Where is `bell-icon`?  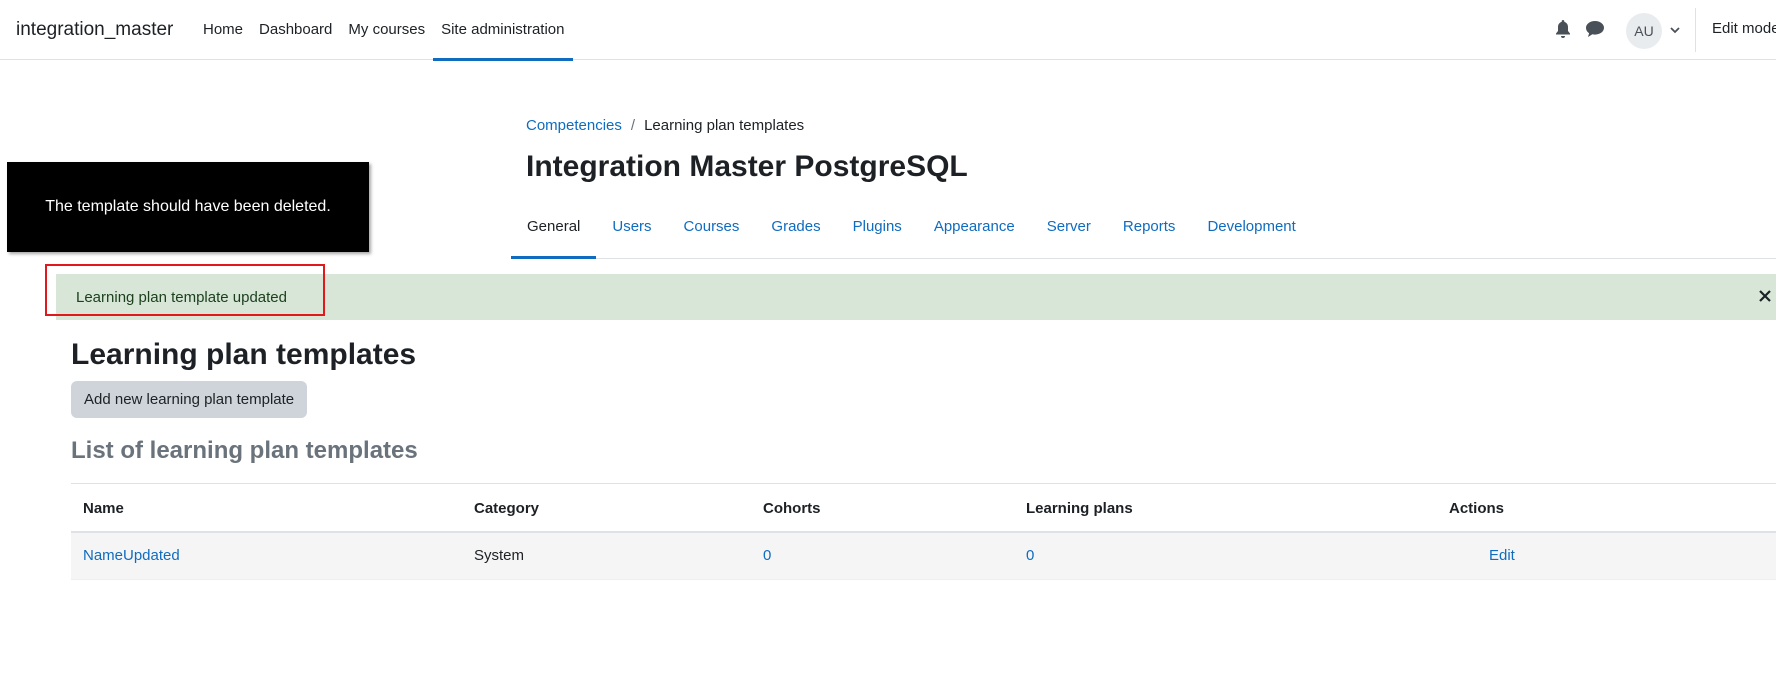 bell-icon is located at coordinates (1563, 29).